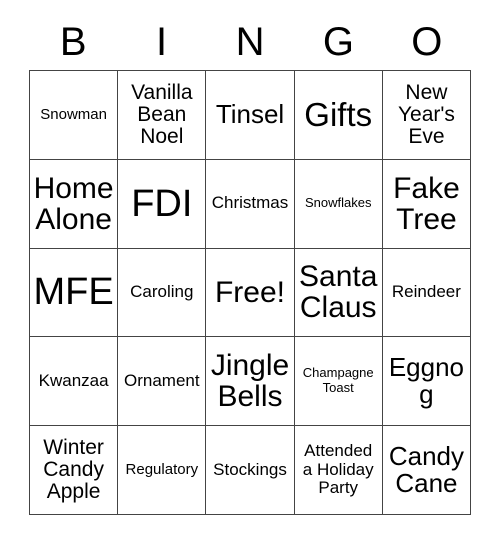  I want to click on bingo-cell-label: Gifts, so click(338, 115).